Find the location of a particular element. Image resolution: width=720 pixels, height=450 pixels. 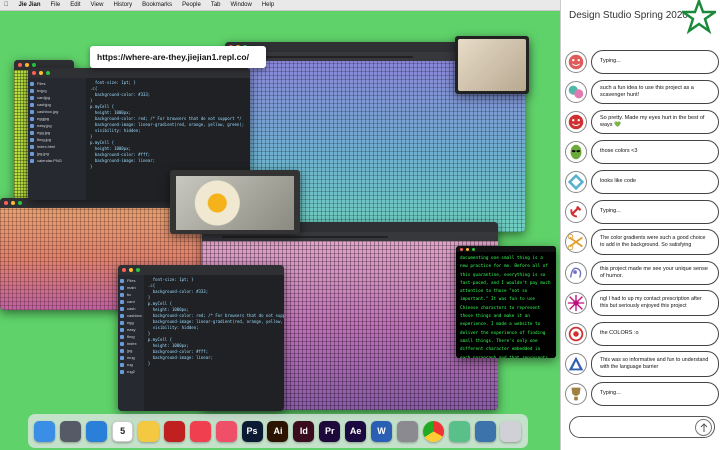

list-item: mug is located at coordinates (131, 357).